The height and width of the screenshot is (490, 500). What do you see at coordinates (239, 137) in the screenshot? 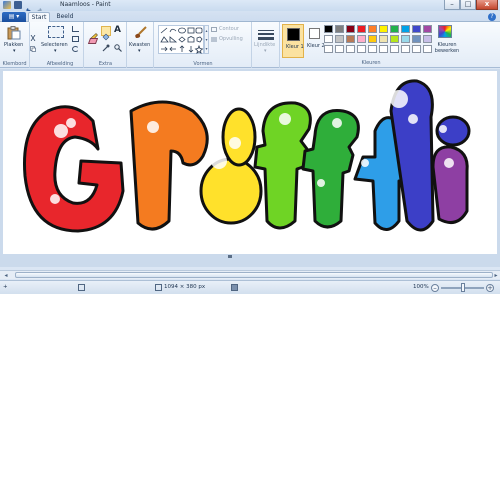
I see `letter-a-top` at bounding box center [239, 137].